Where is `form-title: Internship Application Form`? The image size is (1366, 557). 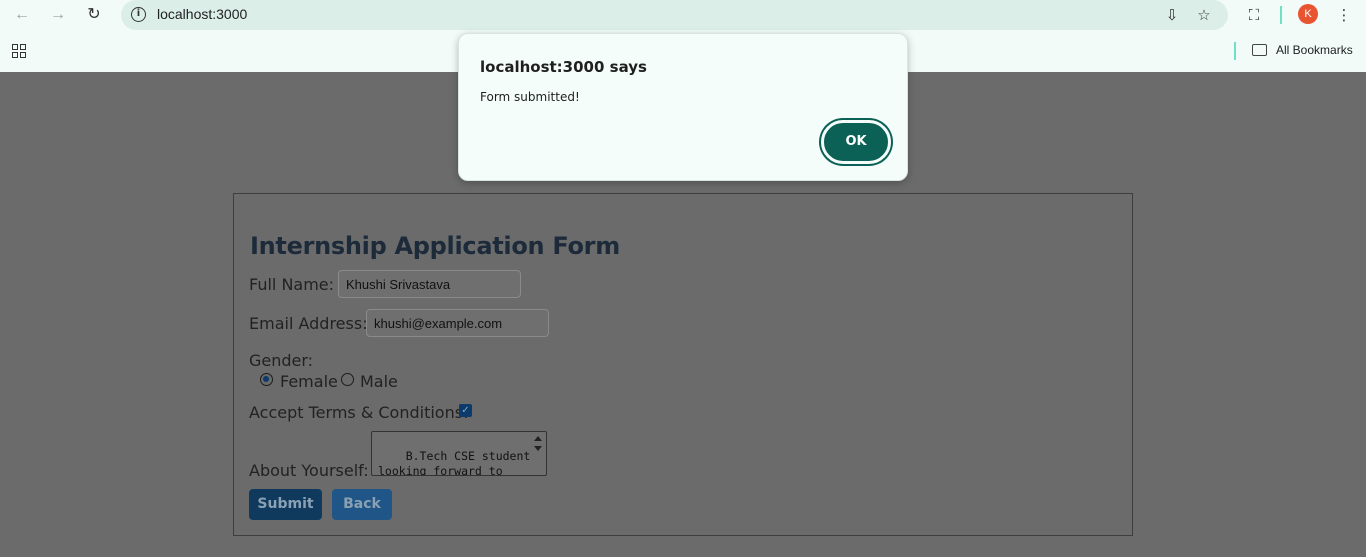 form-title: Internship Application Form is located at coordinates (435, 246).